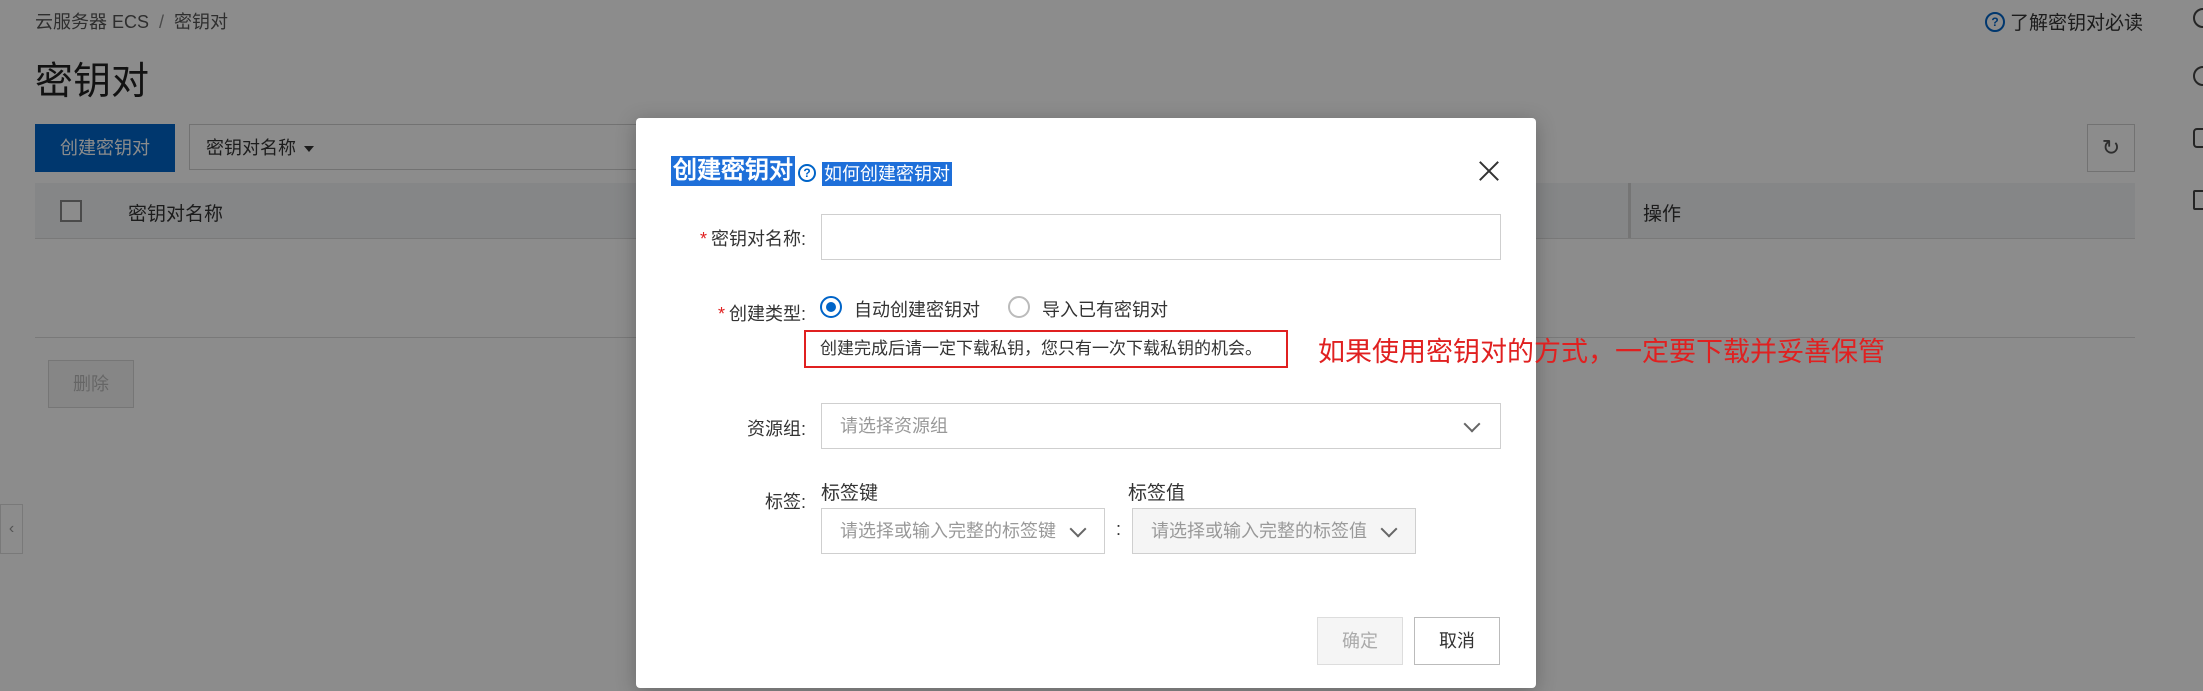 The width and height of the screenshot is (2203, 691). I want to click on tag-value-select: 请选择或输入完整的标签值, so click(1274, 531).